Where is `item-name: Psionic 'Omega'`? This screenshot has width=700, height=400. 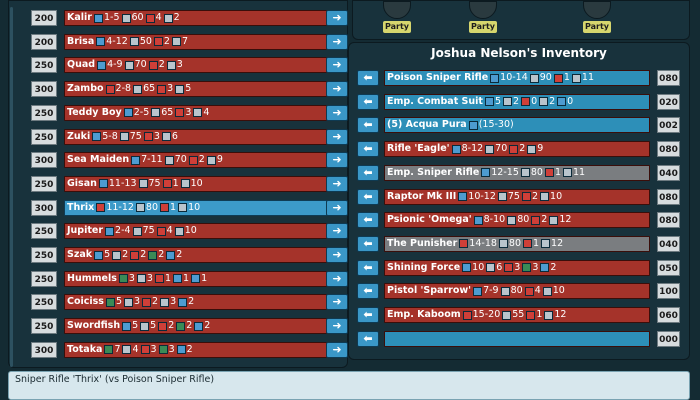 item-name: Psionic 'Omega' is located at coordinates (429, 220).